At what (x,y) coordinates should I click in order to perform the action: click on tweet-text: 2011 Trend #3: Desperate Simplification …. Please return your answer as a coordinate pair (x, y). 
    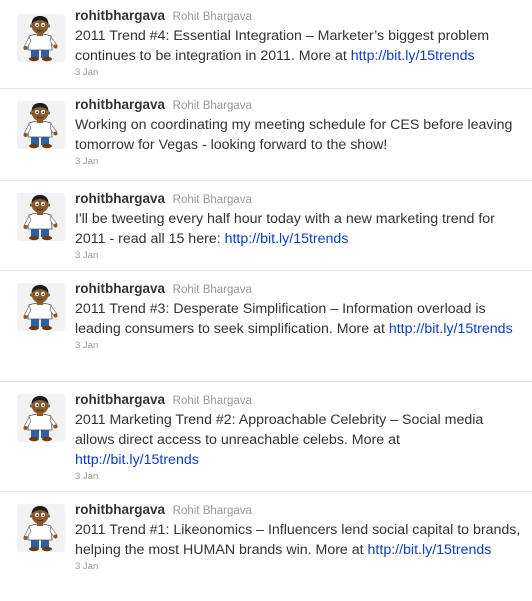
    Looking at the image, I should click on (294, 319).